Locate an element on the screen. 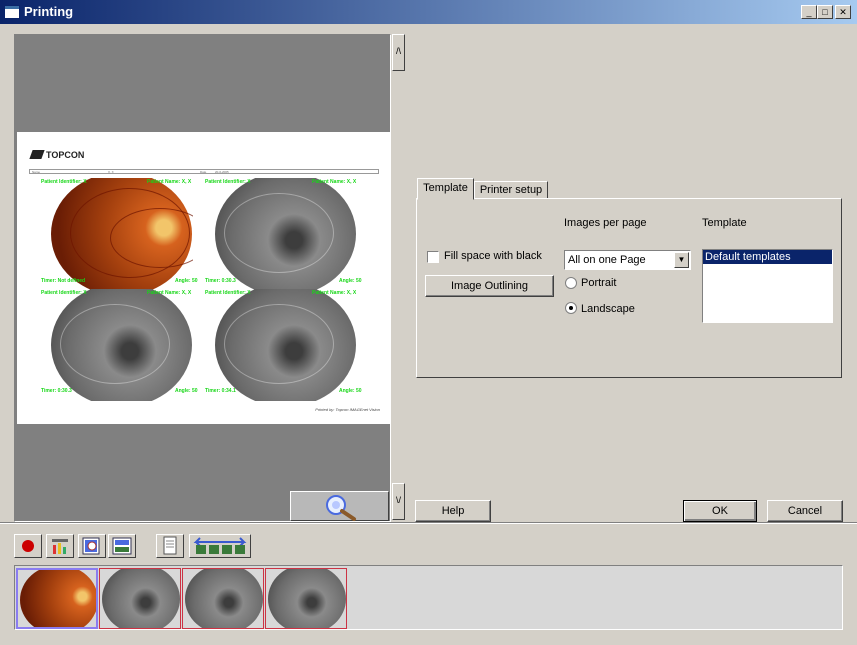  cancel-button: Cancel is located at coordinates (805, 511).